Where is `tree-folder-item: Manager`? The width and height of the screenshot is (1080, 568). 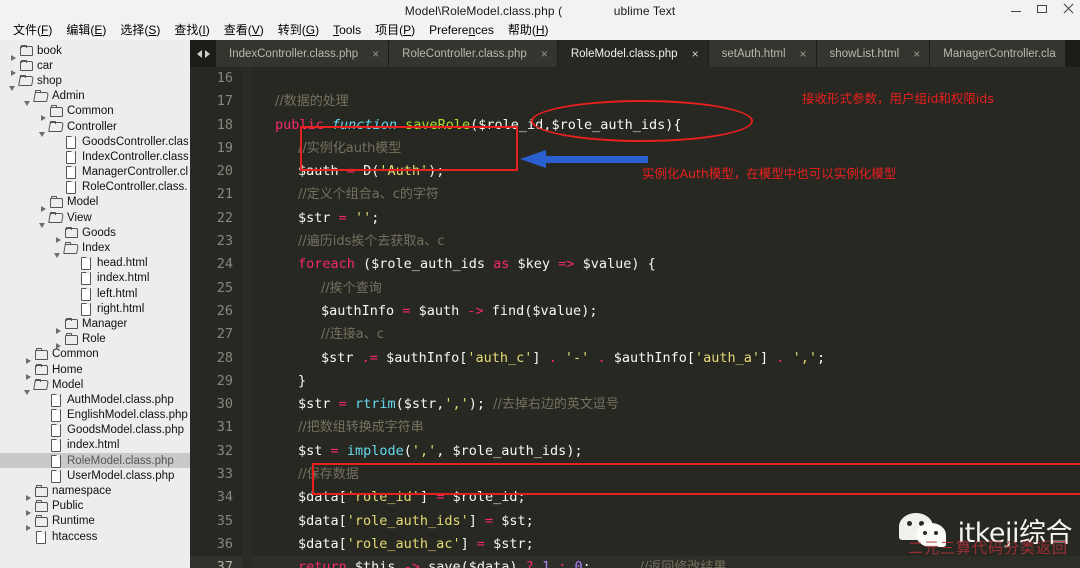
tree-folder-item: Manager is located at coordinates (95, 325).